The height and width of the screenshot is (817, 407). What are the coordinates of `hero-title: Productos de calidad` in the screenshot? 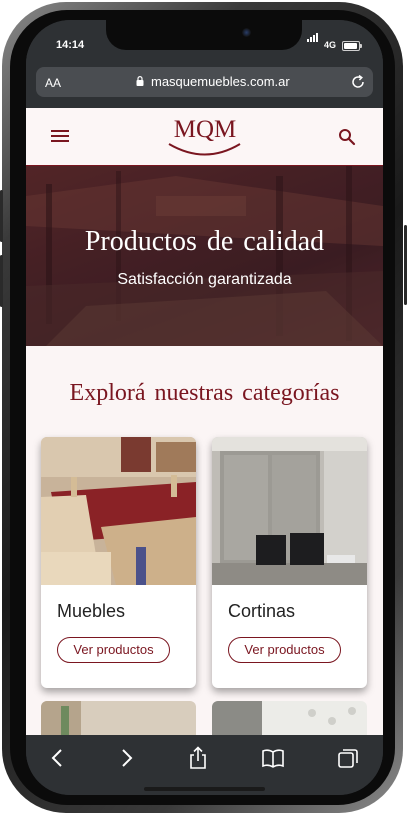 It's located at (204, 241).